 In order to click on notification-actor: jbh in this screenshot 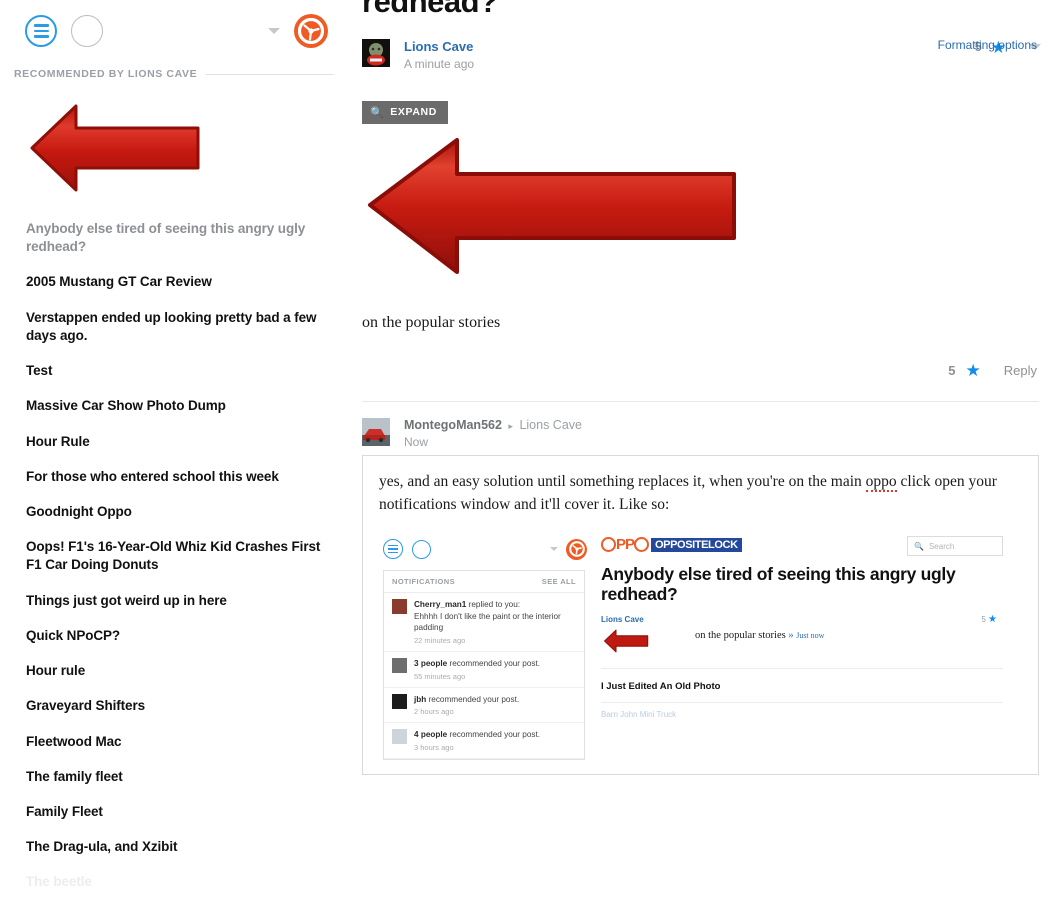, I will do `click(420, 699)`.